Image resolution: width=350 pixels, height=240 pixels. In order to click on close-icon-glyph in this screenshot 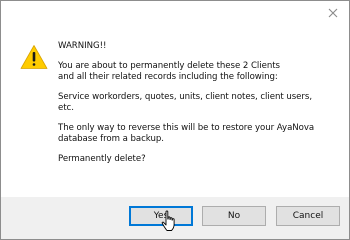, I will do `click(333, 13)`.